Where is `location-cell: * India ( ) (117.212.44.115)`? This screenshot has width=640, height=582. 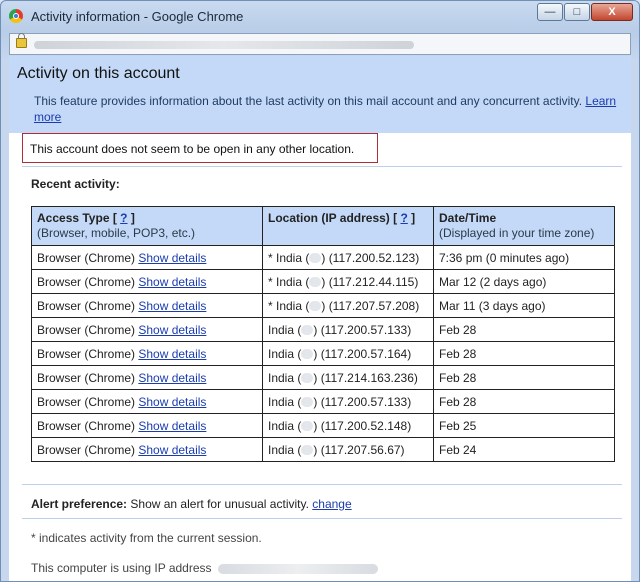
location-cell: * India ( ) (117.212.44.115) is located at coordinates (348, 281).